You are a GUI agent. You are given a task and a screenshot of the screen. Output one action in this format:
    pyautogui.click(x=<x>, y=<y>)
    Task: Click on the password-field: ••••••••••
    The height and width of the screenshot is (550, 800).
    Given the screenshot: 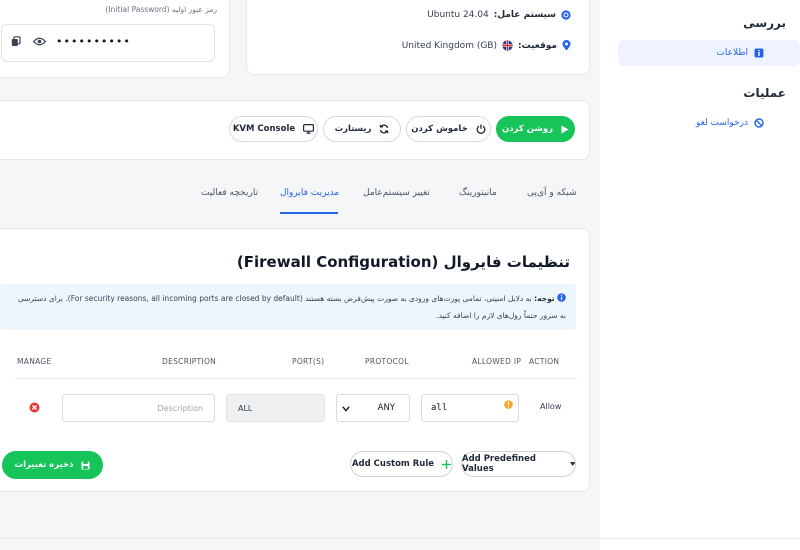 What is the action you would take?
    pyautogui.click(x=108, y=43)
    